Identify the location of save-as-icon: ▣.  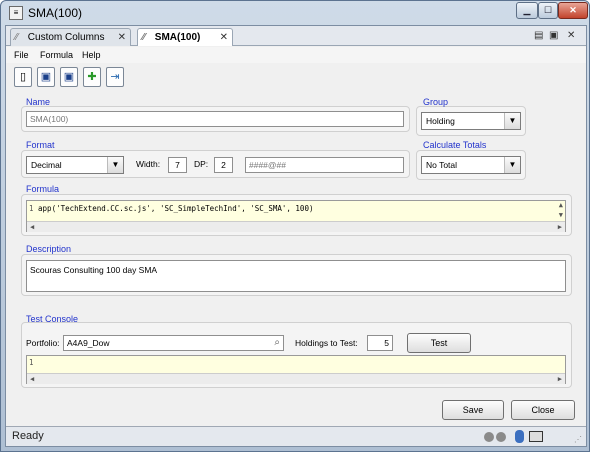
(69, 77).